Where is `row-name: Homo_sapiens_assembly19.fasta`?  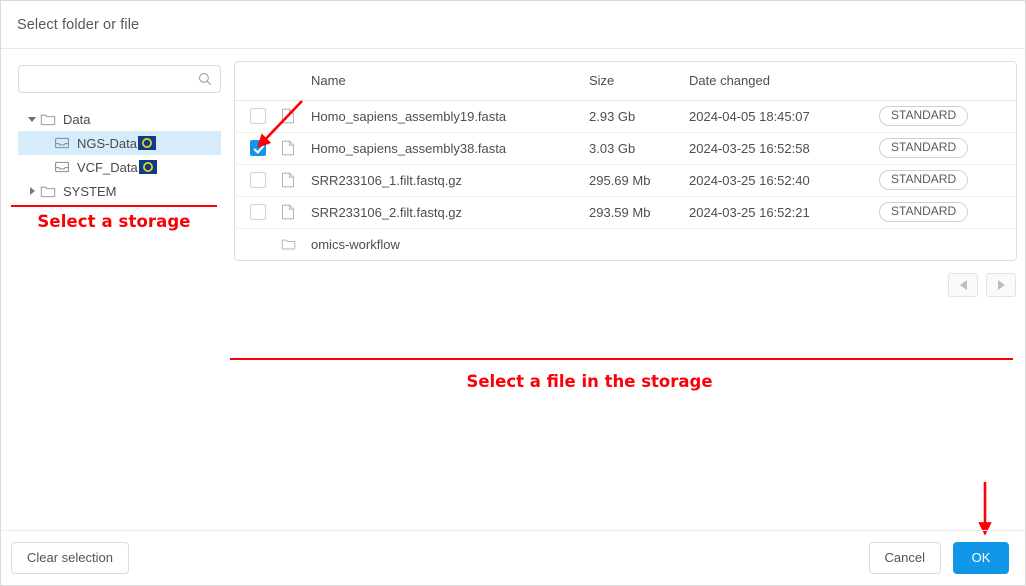 row-name: Homo_sapiens_assembly19.fasta is located at coordinates (450, 116).